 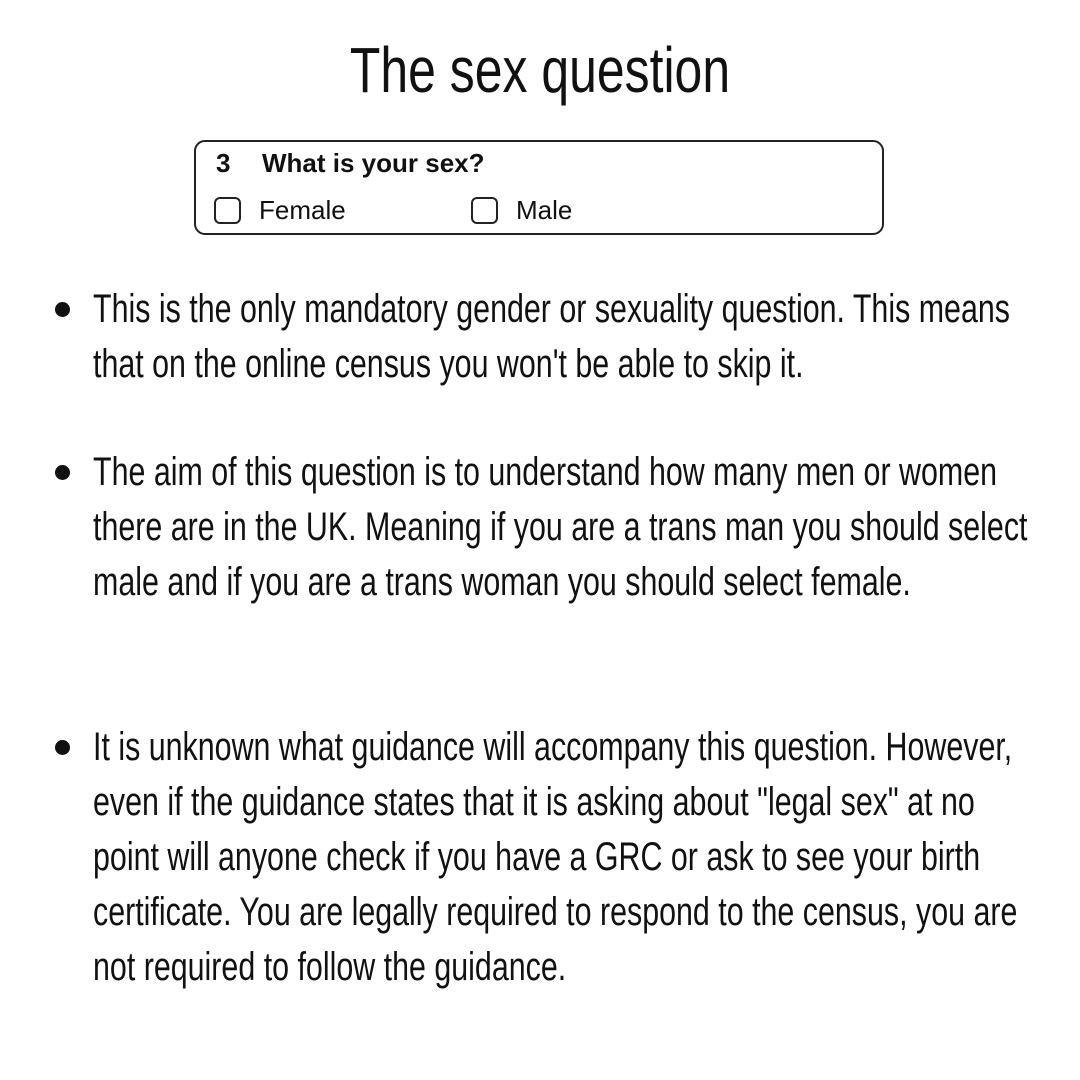 I want to click on question-number: 3, so click(x=223, y=163).